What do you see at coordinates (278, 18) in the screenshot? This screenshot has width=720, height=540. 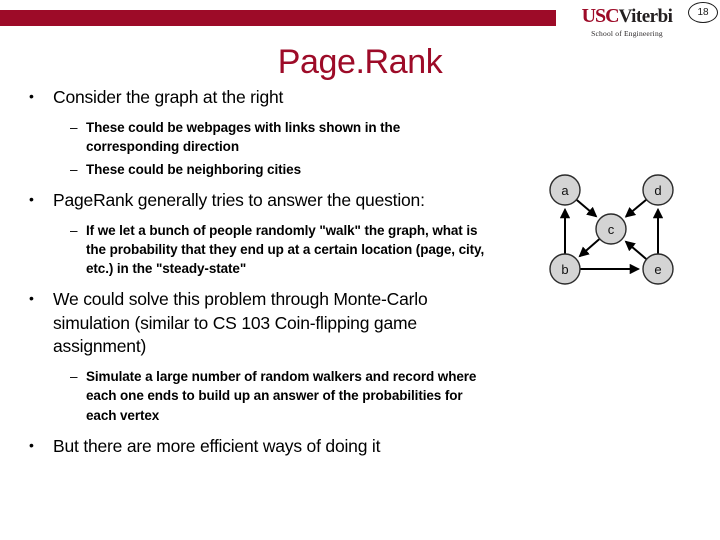 I see `header-accent-bar` at bounding box center [278, 18].